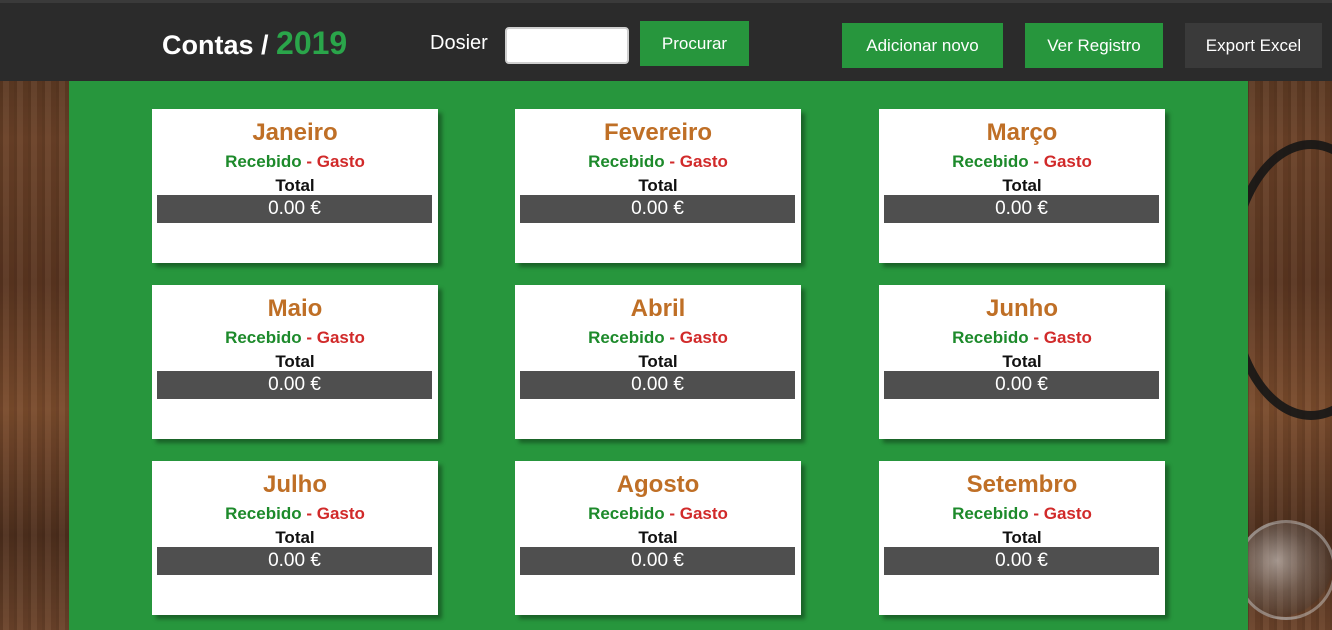 This screenshot has height=630, width=1332. I want to click on month-title: Junho, so click(1022, 308).